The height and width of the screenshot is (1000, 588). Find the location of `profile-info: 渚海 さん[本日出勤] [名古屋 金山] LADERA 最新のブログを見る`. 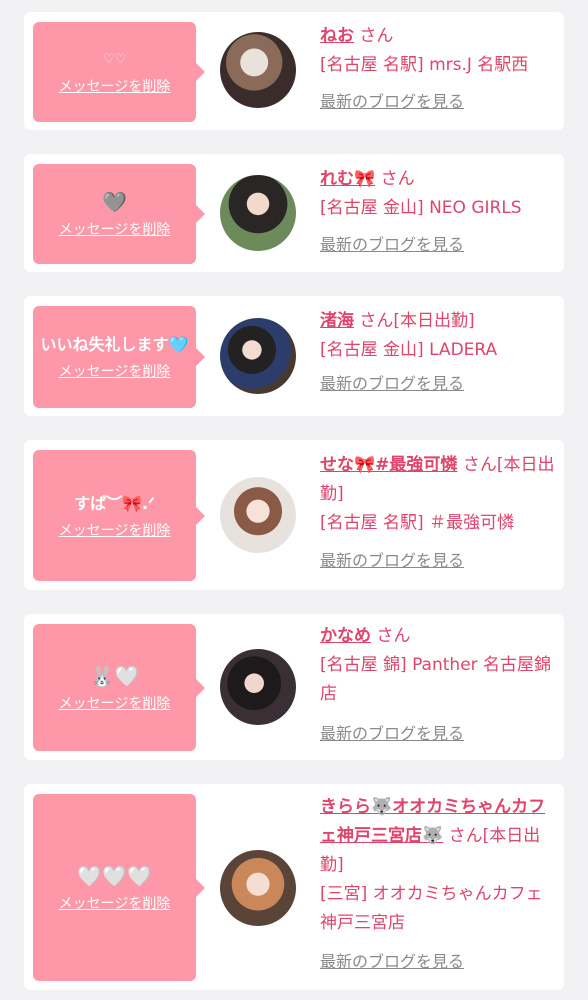

profile-info: 渚海 さん[本日出勤] [名古屋 金山] LADERA 最新のブログを見る is located at coordinates (438, 353).